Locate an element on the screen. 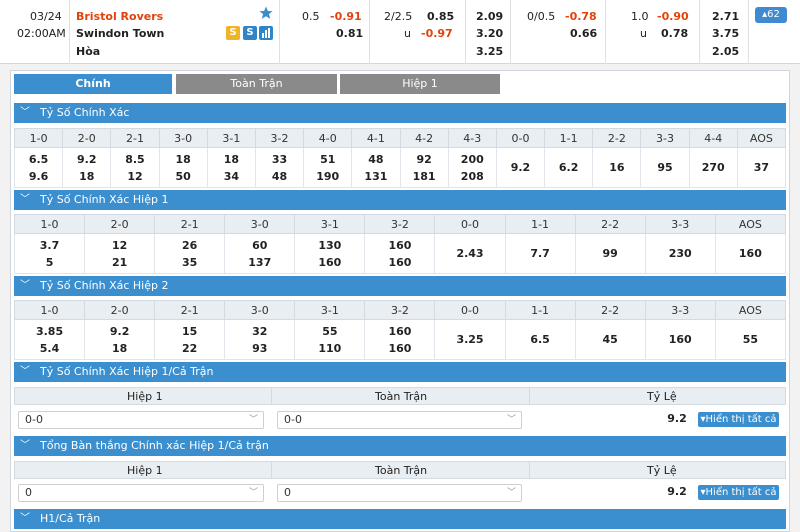  score-odds-cell: 55 110 is located at coordinates (330, 339).